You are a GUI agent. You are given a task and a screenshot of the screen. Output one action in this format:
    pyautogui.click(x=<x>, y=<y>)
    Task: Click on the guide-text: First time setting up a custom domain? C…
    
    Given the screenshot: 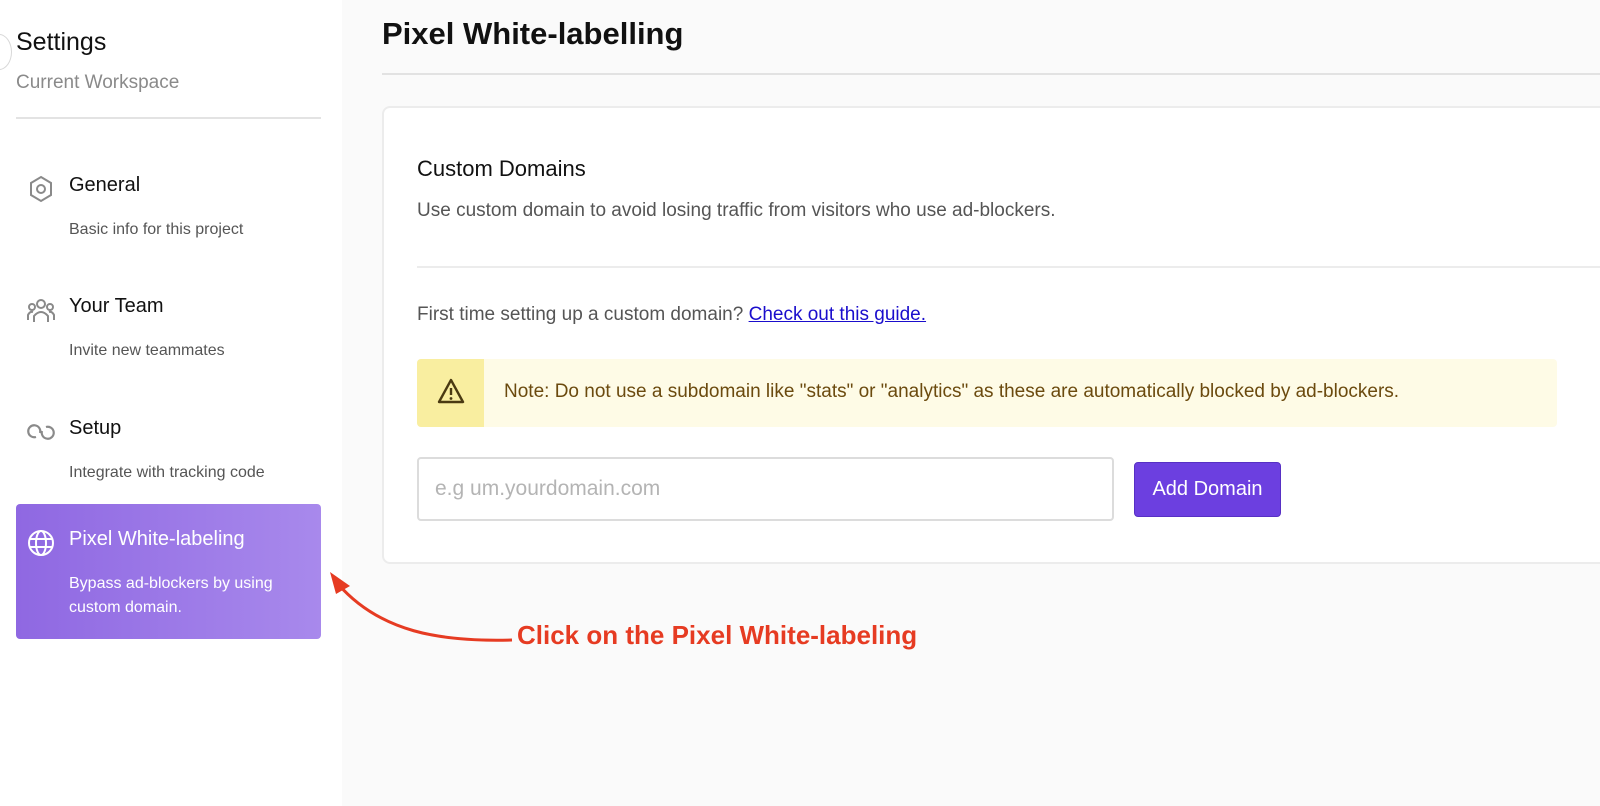 What is the action you would take?
    pyautogui.click(x=671, y=315)
    